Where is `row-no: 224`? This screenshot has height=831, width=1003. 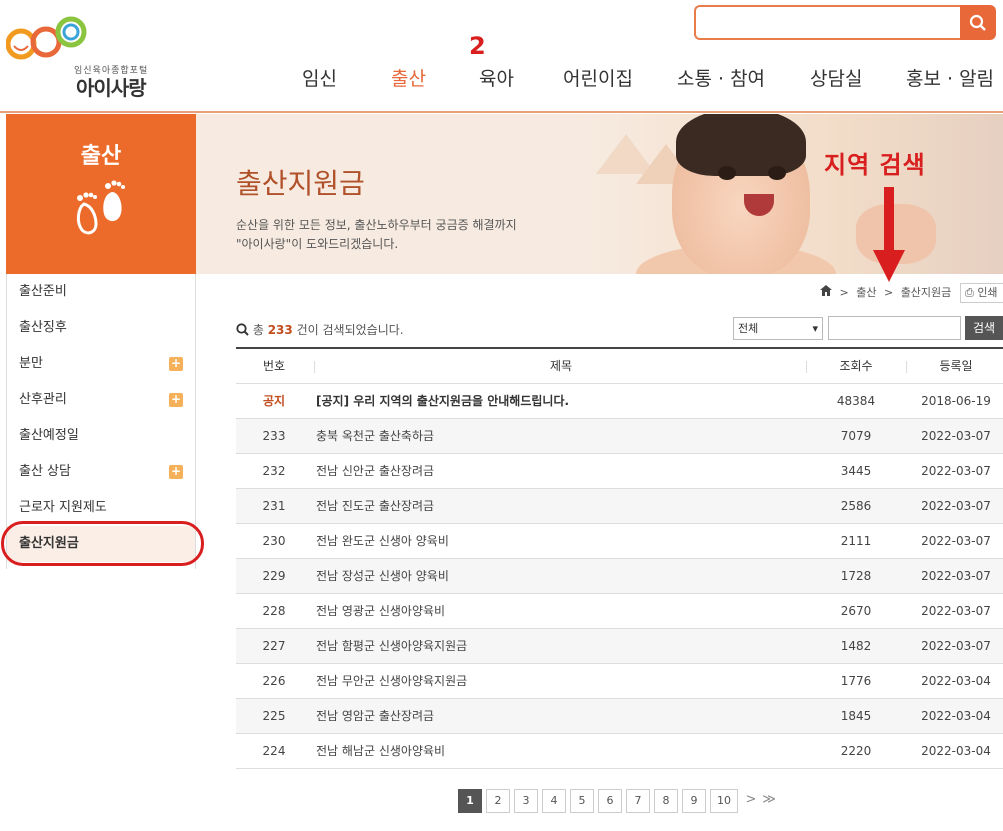 row-no: 224 is located at coordinates (274, 751).